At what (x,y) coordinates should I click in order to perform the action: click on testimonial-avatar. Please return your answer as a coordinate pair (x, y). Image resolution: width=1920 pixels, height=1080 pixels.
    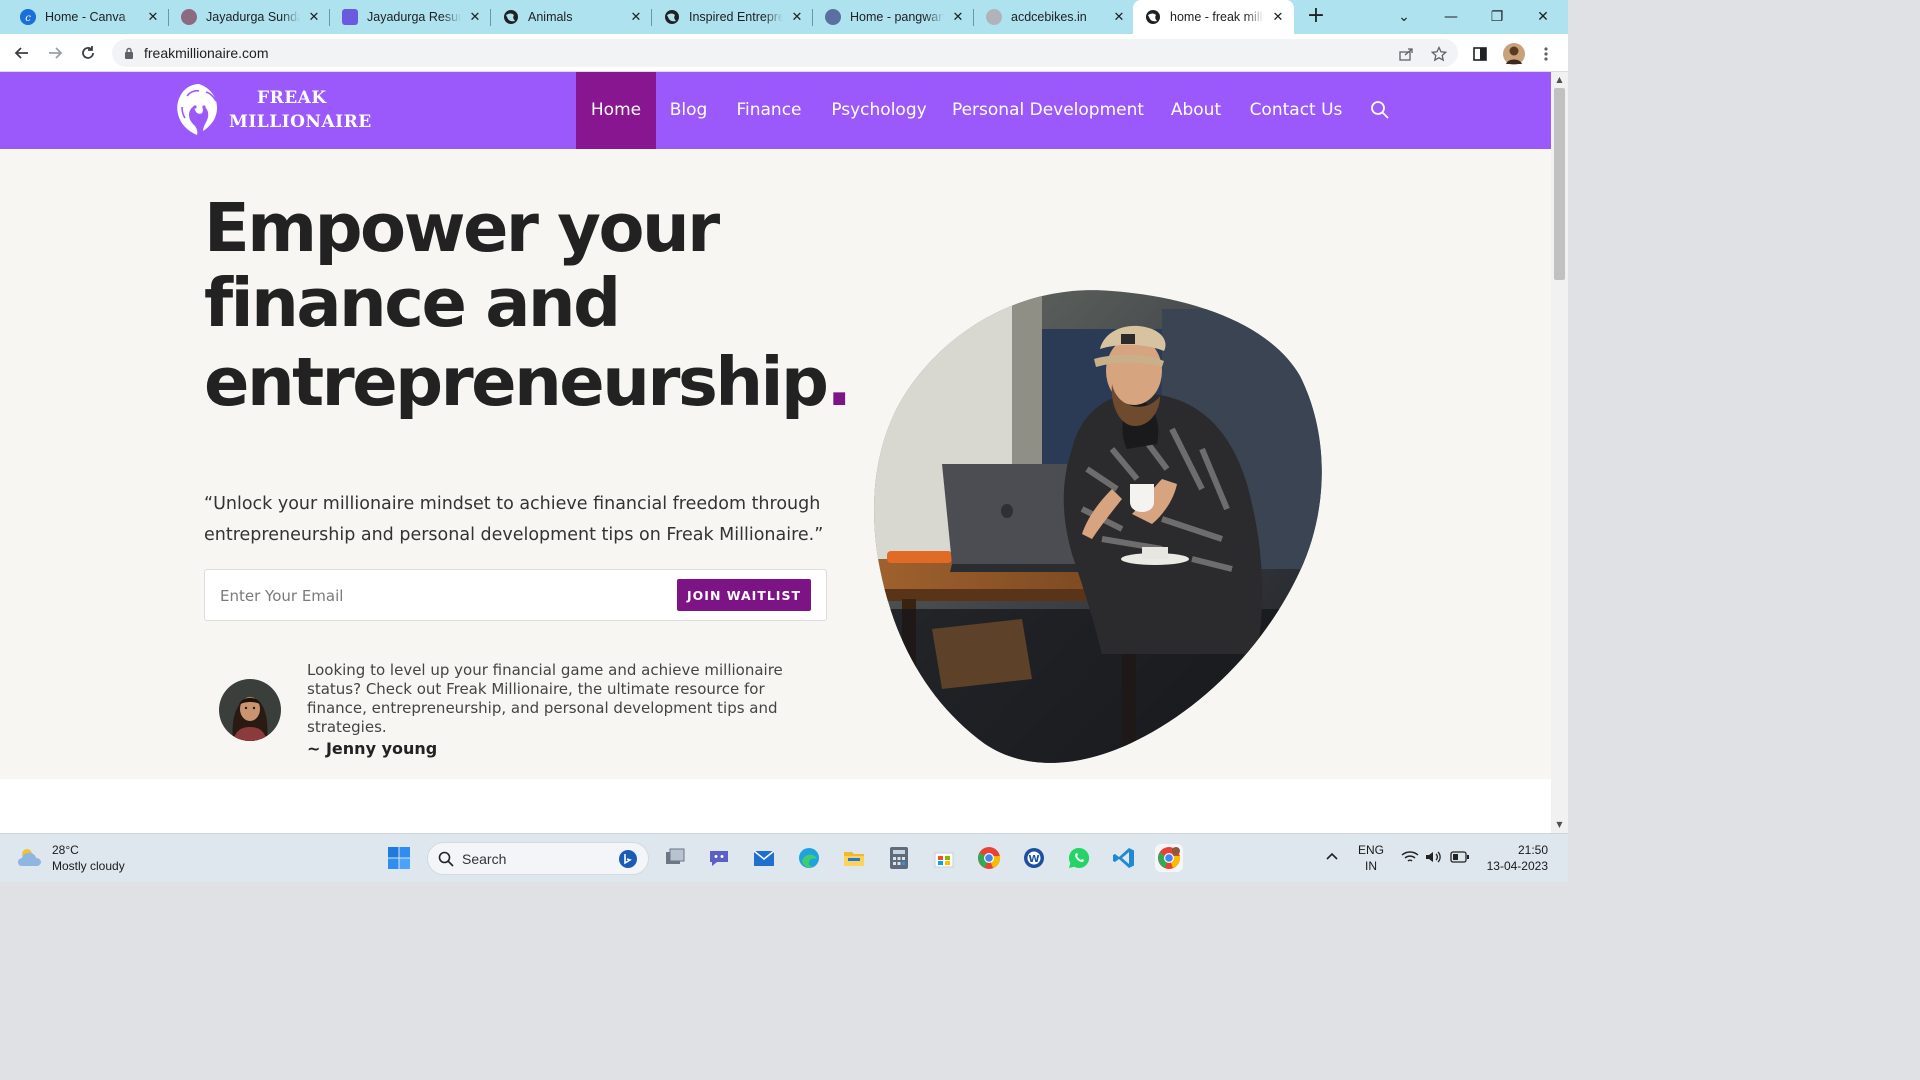
    Looking at the image, I should click on (250, 710).